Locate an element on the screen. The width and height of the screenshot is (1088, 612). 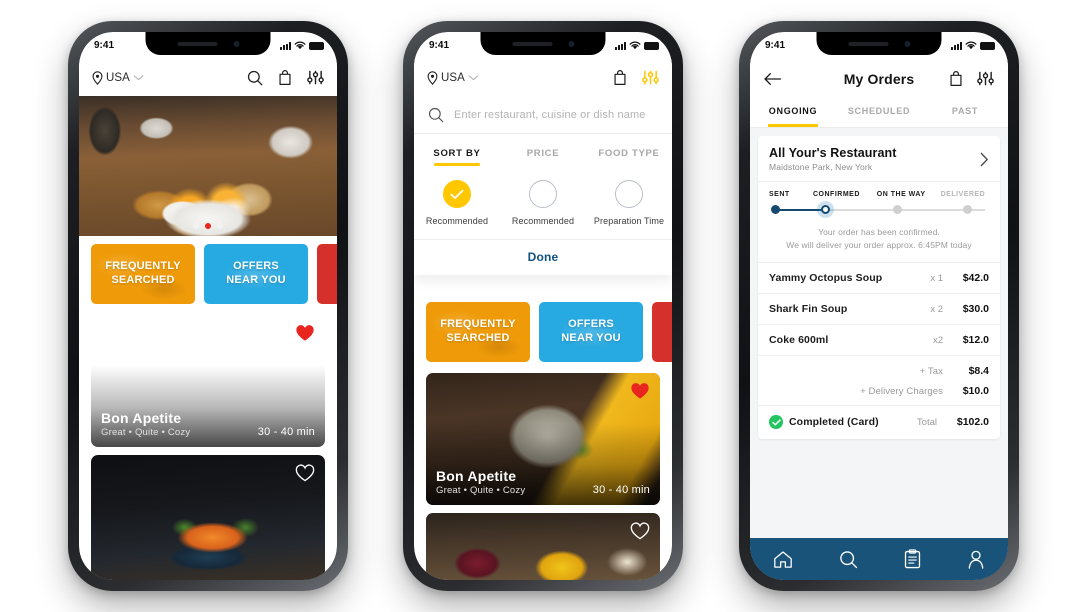
order-item-row: Shark Fin Soup x 2 $30.0 is located at coordinates (879, 310).